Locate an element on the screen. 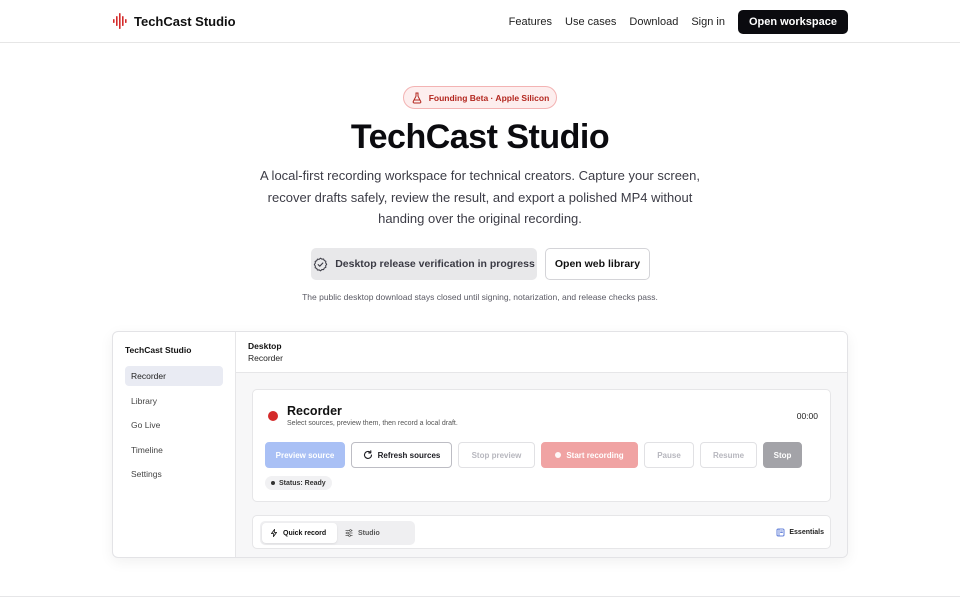 The image size is (960, 600). beta-badge-label: Founding Beta · Apple Silicon is located at coordinates (489, 97).